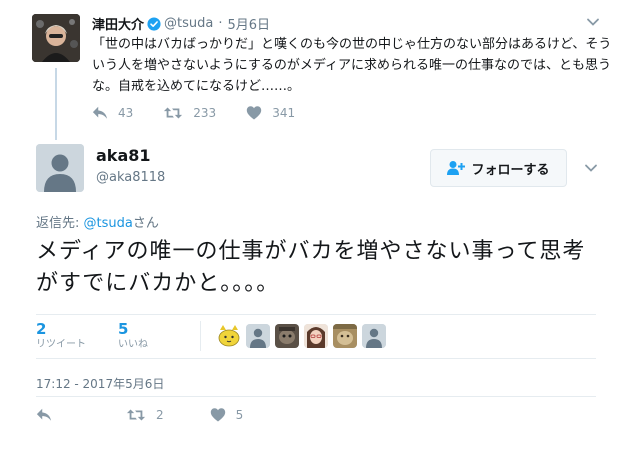  Describe the element at coordinates (213, 336) in the screenshot. I see `tweet-stats: 2 リツイート 5 いいね` at that location.